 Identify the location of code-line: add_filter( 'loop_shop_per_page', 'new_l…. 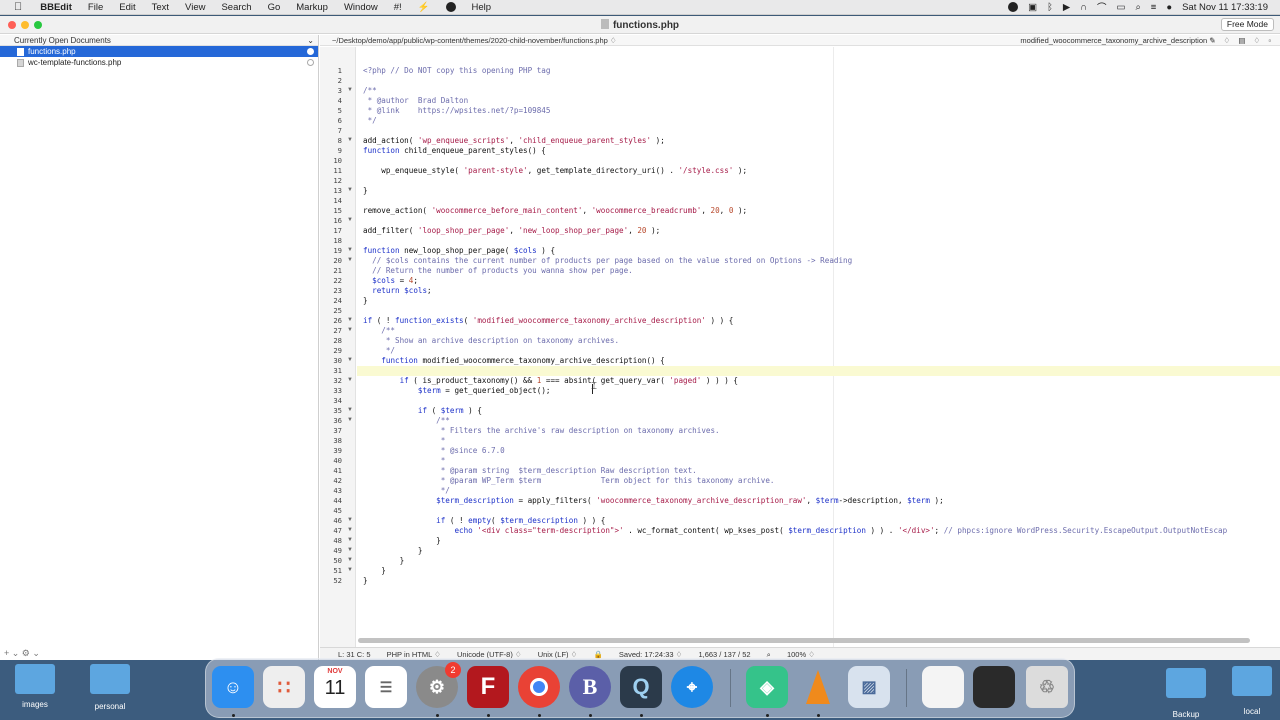
(511, 231).